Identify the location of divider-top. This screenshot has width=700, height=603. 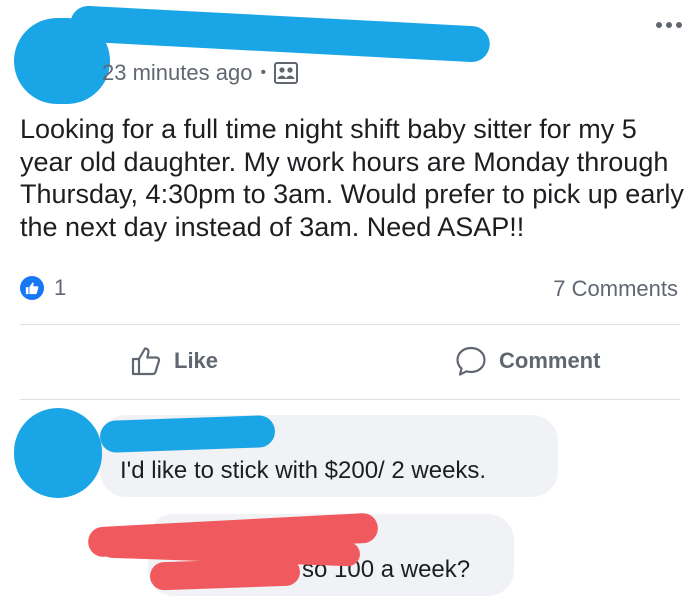
(350, 324).